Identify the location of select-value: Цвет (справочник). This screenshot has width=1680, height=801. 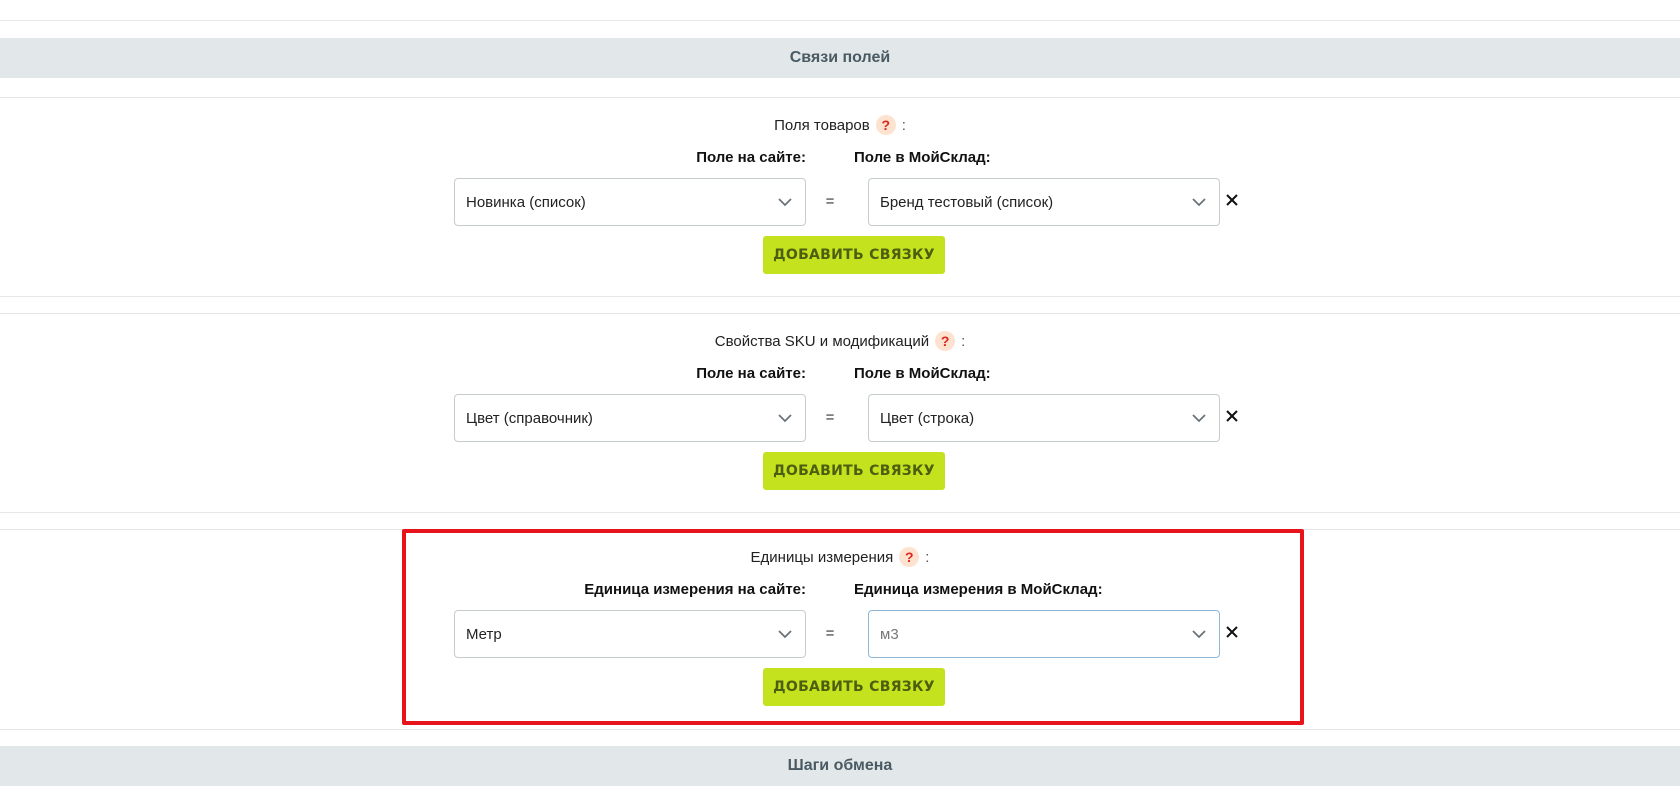
(529, 418).